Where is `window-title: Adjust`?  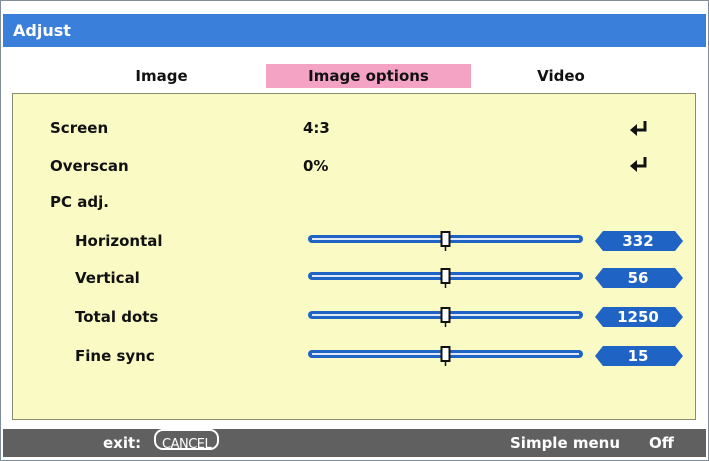
window-title: Adjust is located at coordinates (354, 30).